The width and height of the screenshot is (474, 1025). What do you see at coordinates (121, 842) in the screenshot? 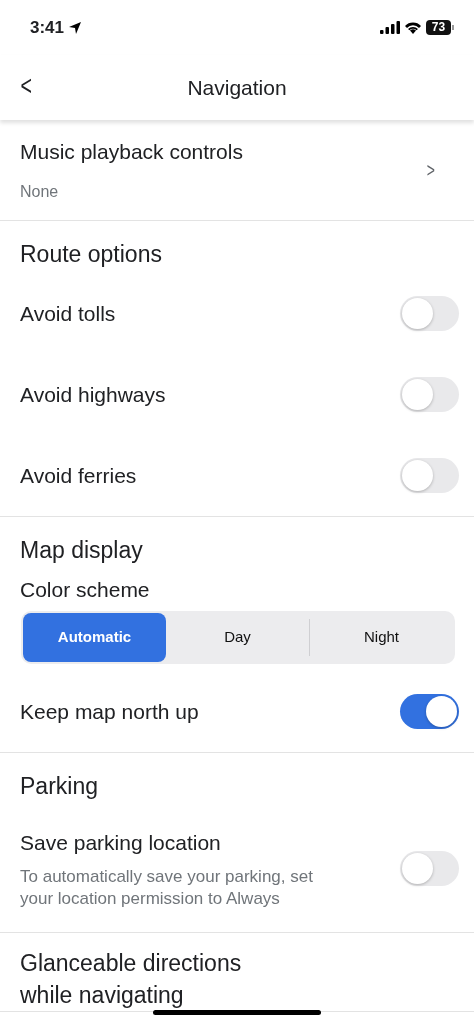
I see `setting-label: Save parking location` at bounding box center [121, 842].